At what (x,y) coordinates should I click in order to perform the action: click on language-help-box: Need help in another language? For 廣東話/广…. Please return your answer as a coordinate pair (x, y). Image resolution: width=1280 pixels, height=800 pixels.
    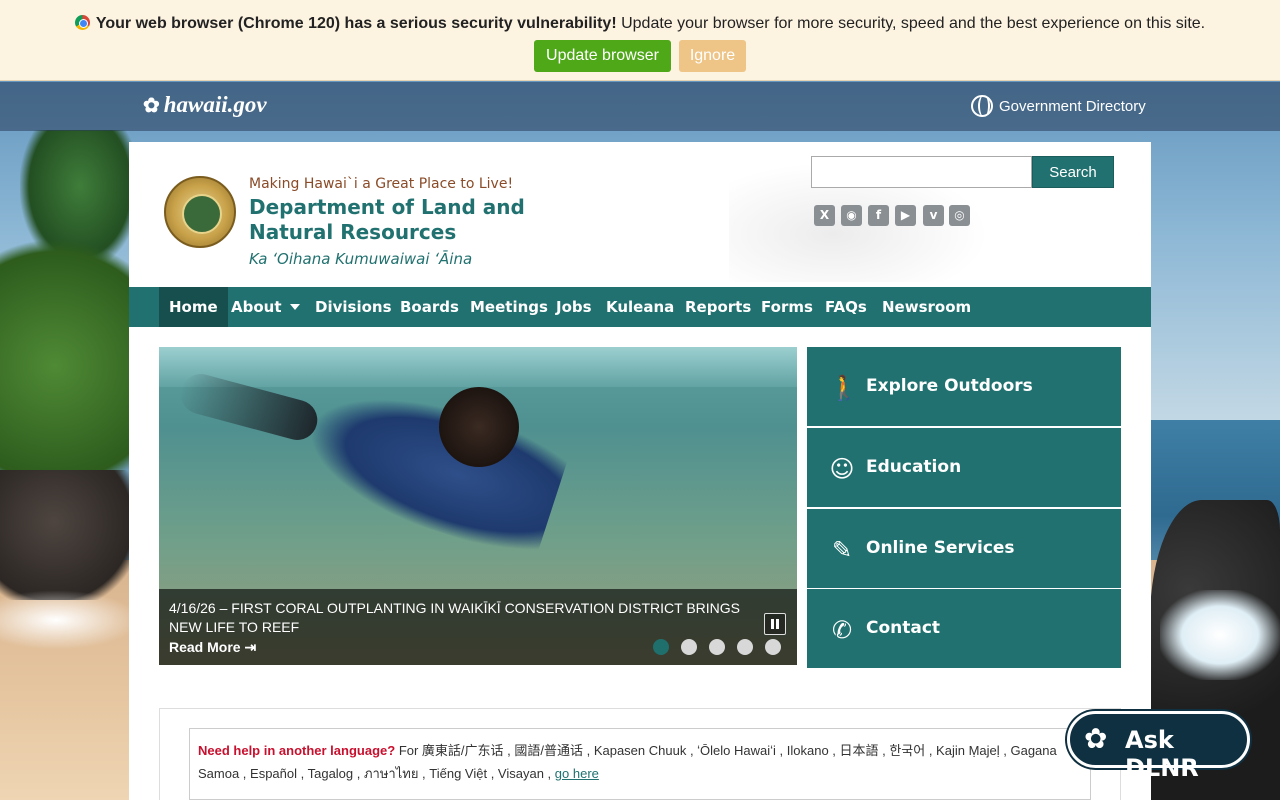
    Looking at the image, I should click on (640, 764).